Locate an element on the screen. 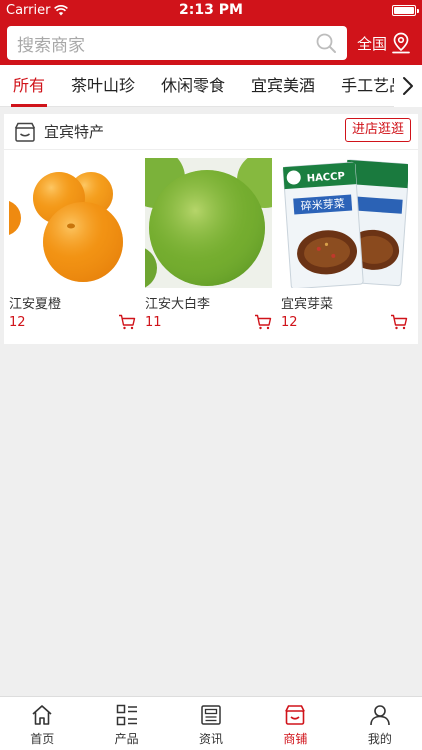 Image resolution: width=422 pixels, height=750 pixels. news-icon is located at coordinates (211, 715).